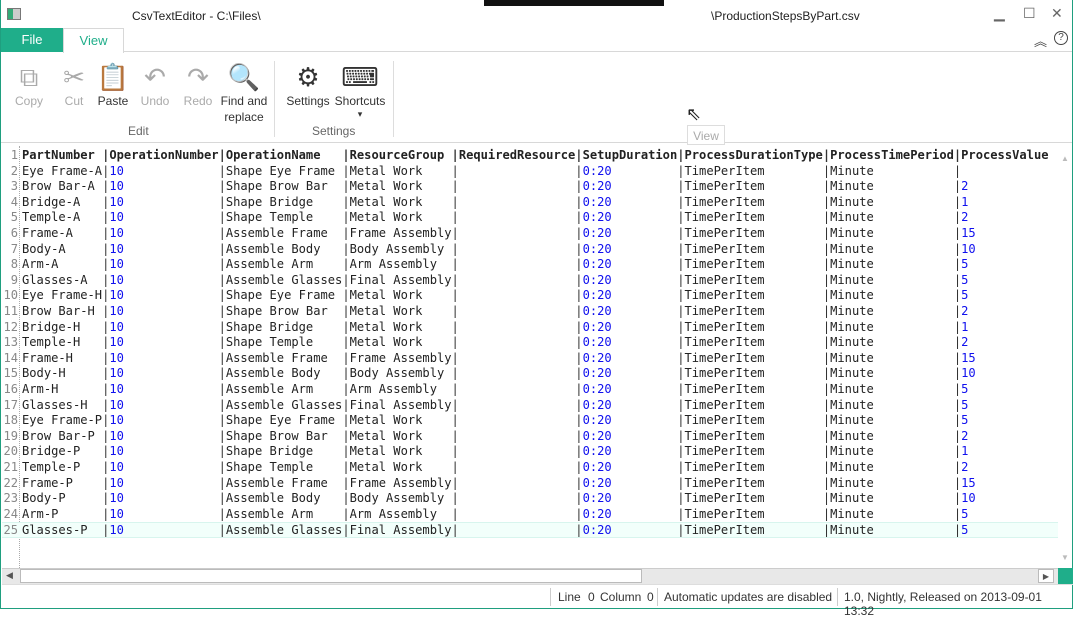 This screenshot has width=1073, height=618. I want to click on tab-view: View, so click(93, 40).